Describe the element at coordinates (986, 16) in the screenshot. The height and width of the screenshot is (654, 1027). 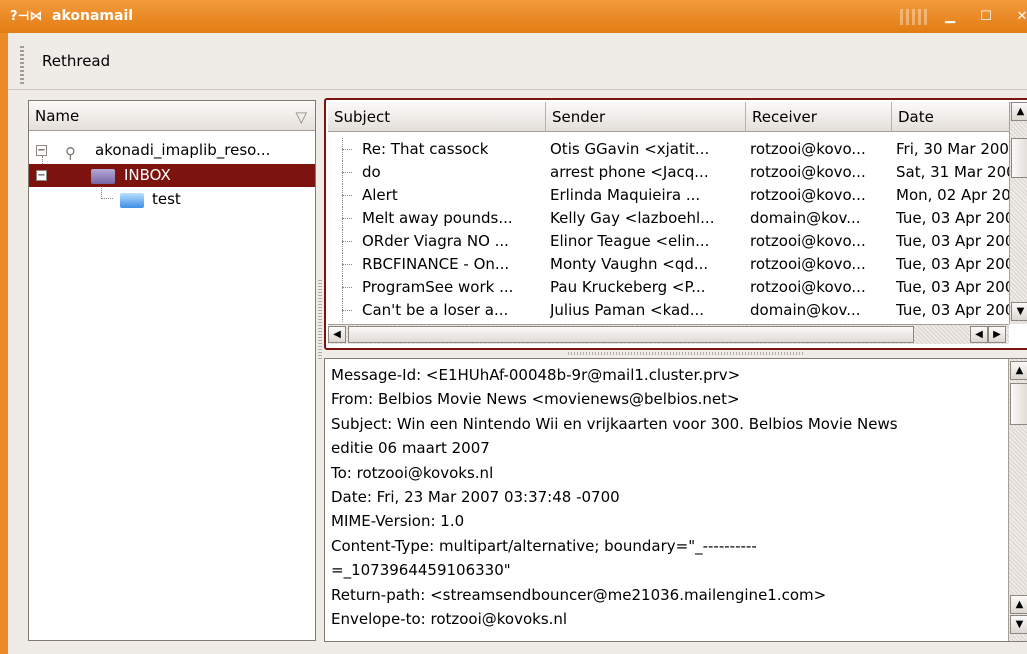
I see `maximize-icon: ☐` at that location.